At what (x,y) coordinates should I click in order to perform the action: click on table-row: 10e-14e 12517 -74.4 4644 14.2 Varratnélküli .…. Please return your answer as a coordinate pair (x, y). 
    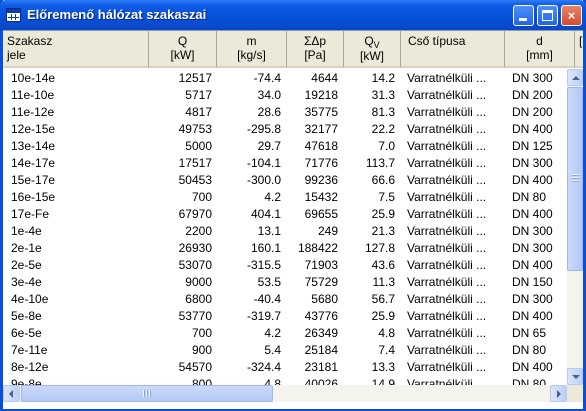
    Looking at the image, I should click on (285, 78).